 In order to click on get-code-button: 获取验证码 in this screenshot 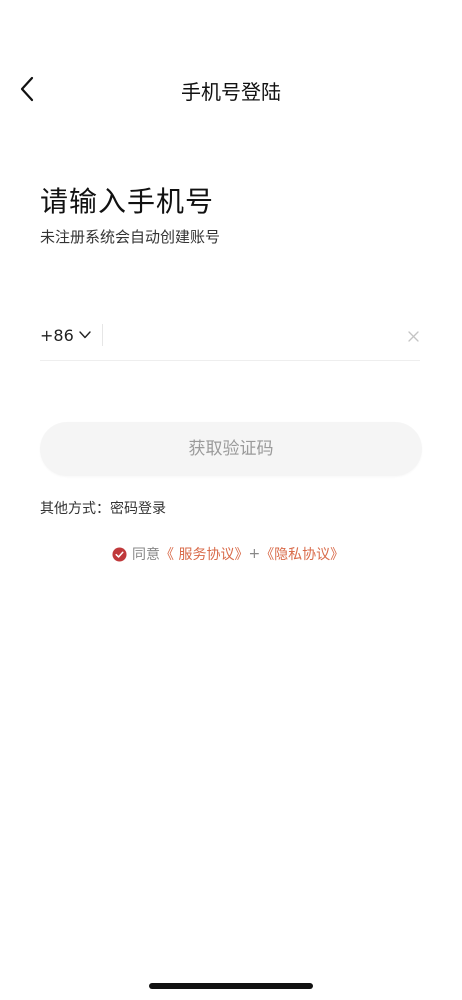, I will do `click(231, 449)`.